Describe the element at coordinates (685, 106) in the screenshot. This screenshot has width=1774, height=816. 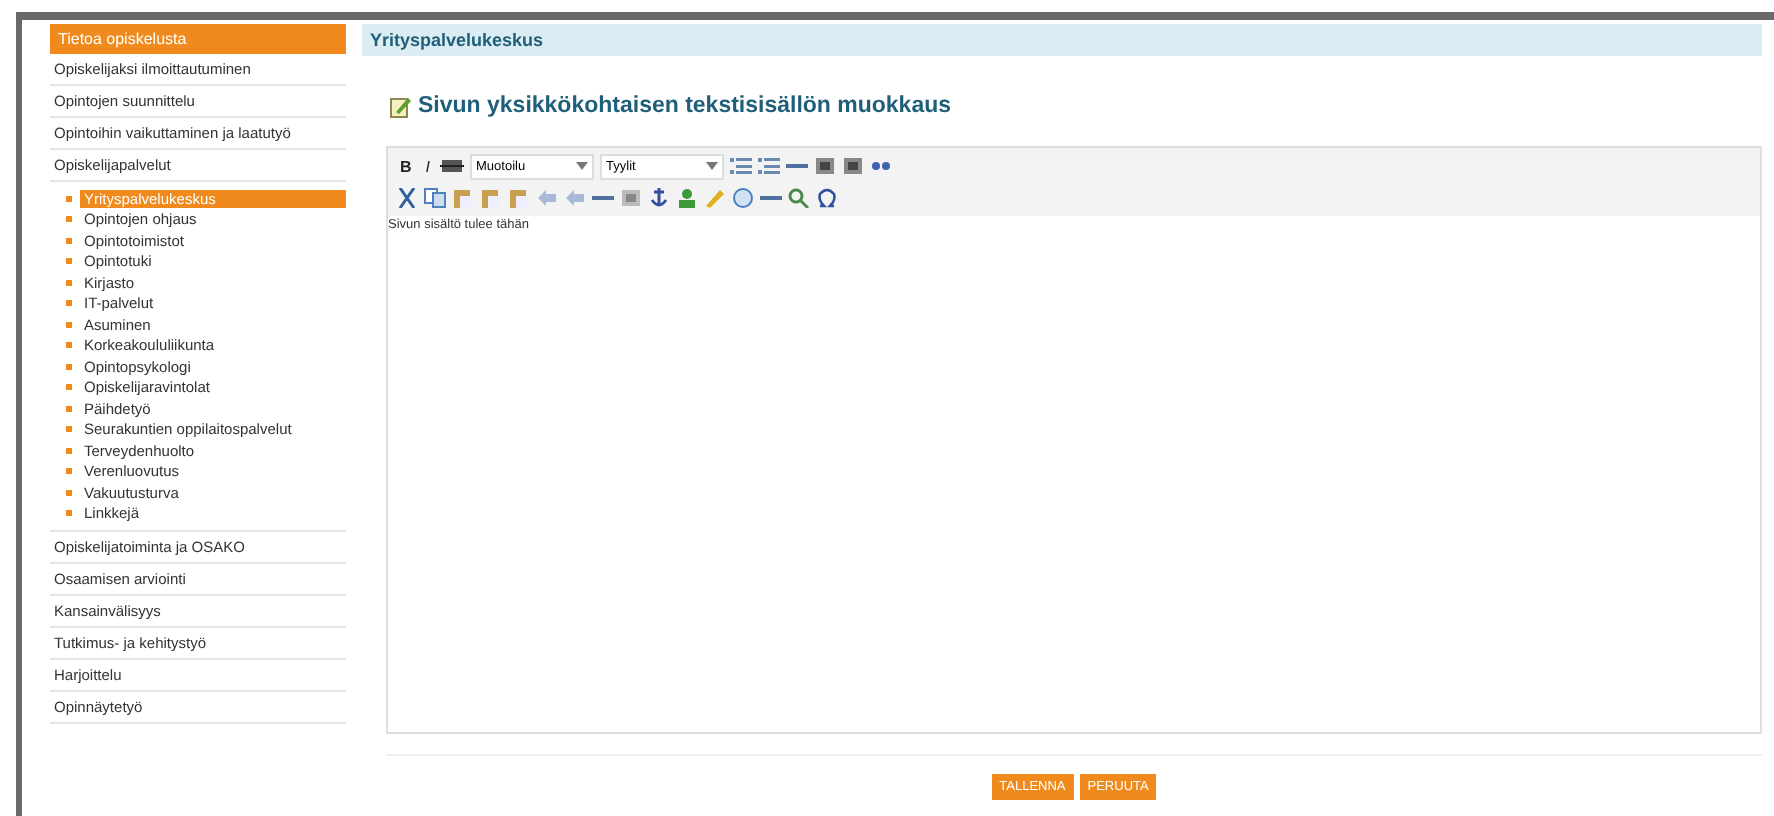
I see `page-heading: Sivun yksikkökohtaisen tekstisisällön muokkaus` at that location.